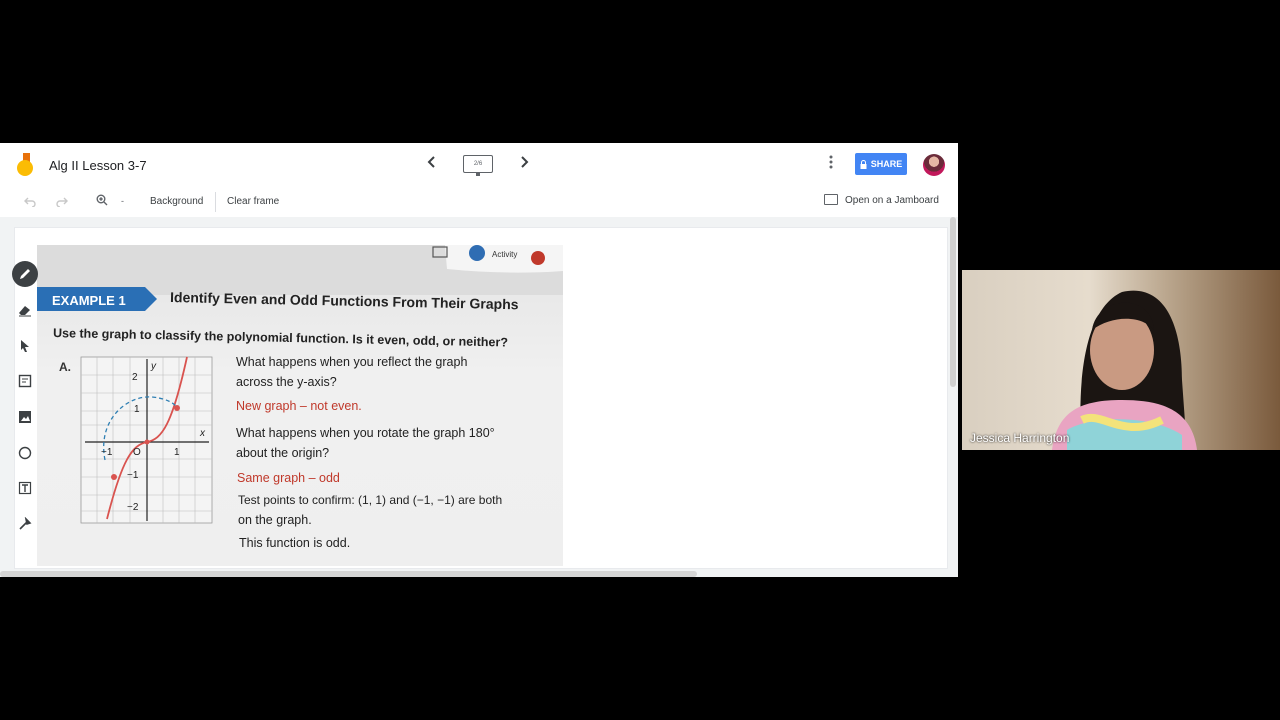 The width and height of the screenshot is (1280, 720). What do you see at coordinates (831, 199) in the screenshot?
I see `jamboard-device-icon` at bounding box center [831, 199].